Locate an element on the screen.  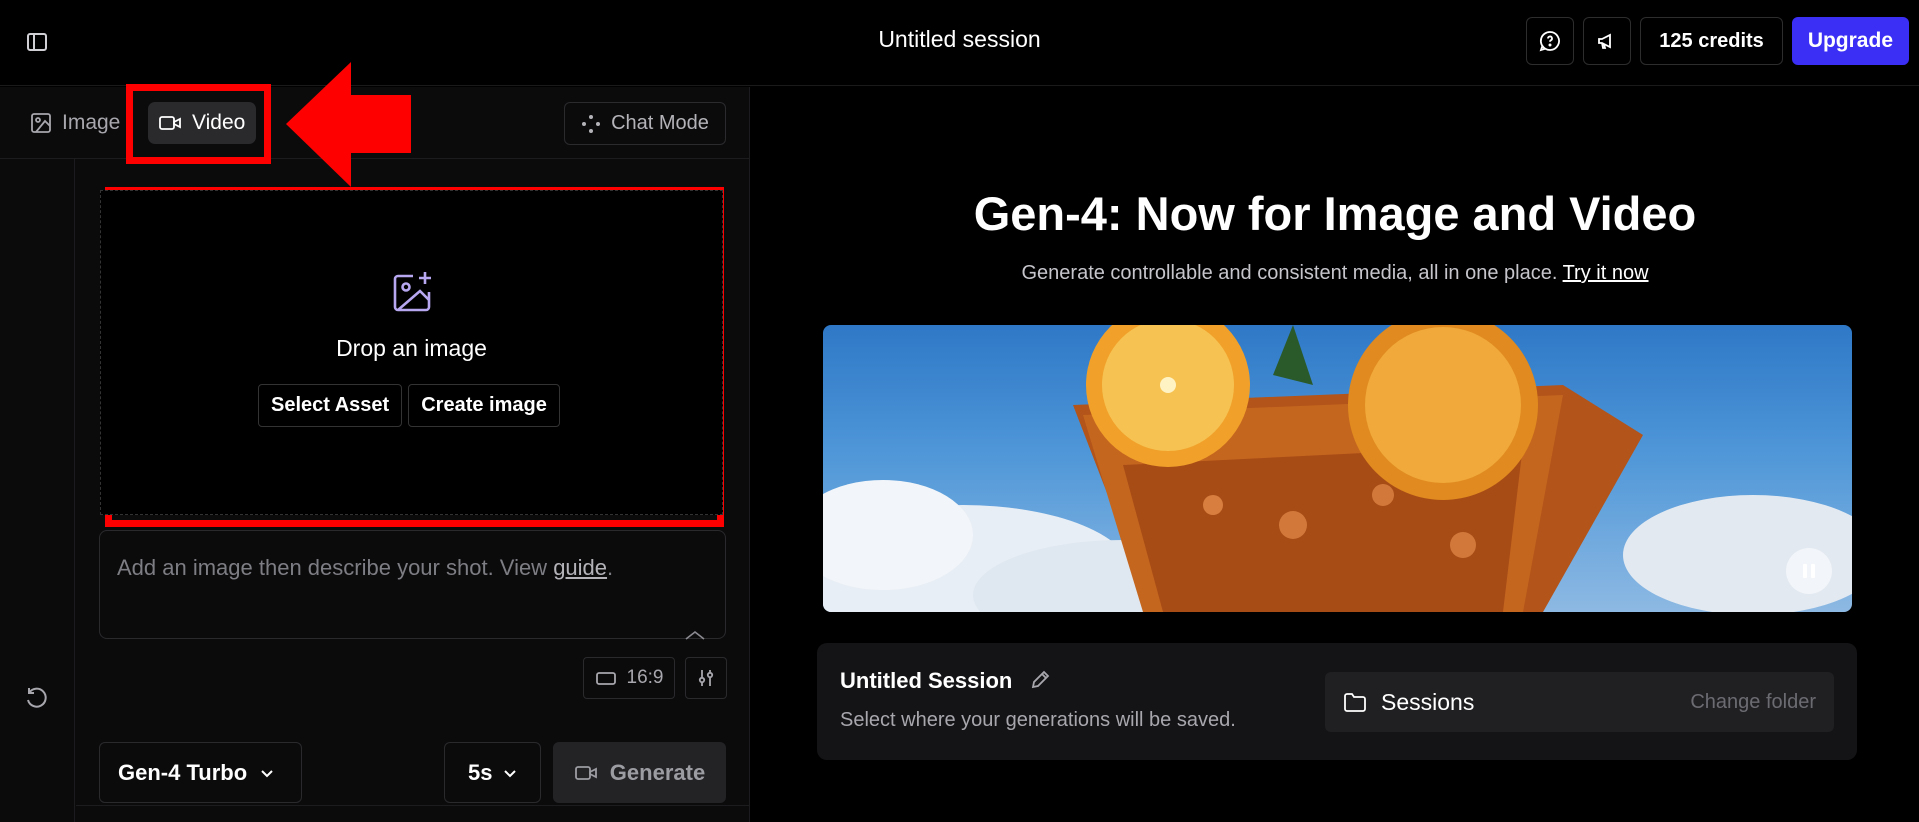
aspect-ratio-value: 16:9 is located at coordinates (645, 677).